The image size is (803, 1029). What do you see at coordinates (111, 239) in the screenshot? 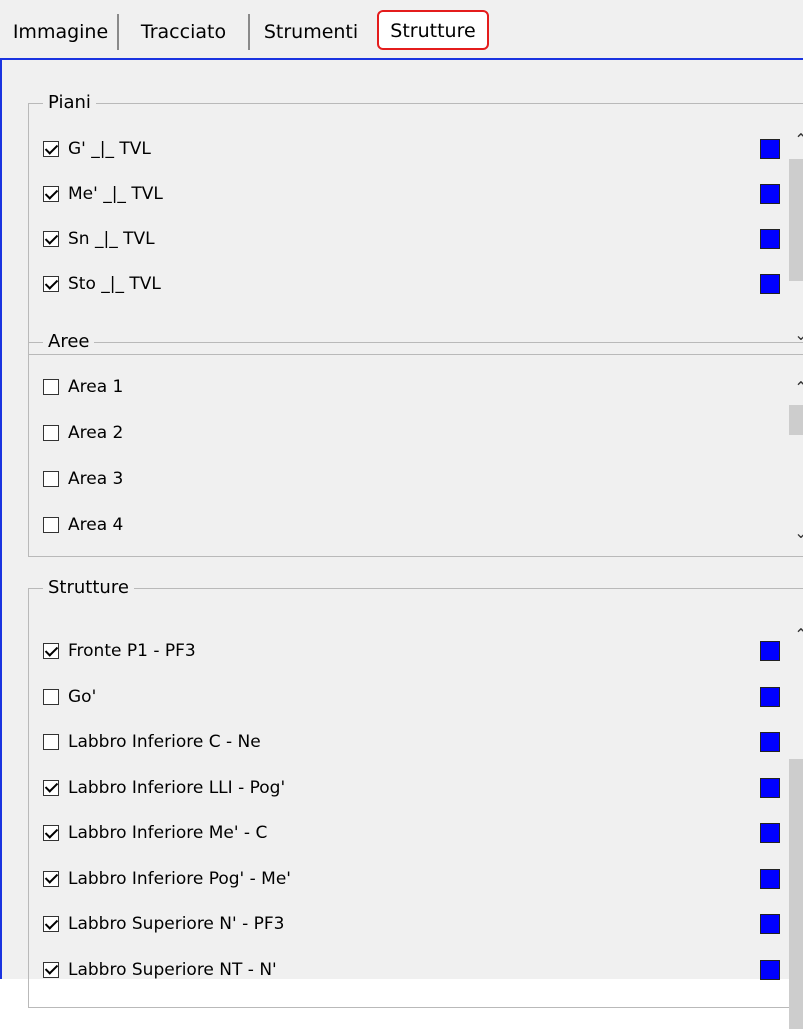
I see `item-label: Sn _|_ TVL` at bounding box center [111, 239].